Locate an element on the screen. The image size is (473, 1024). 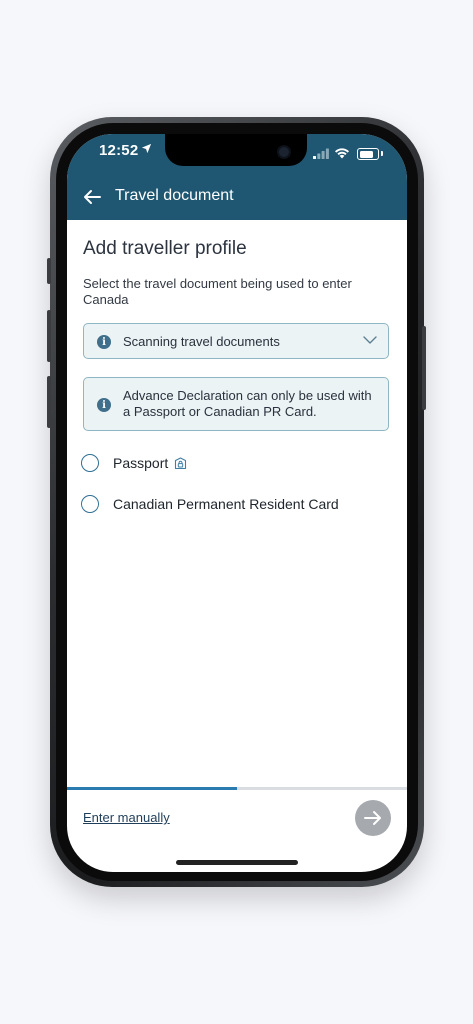
radio-pr-card is located at coordinates (90, 504).